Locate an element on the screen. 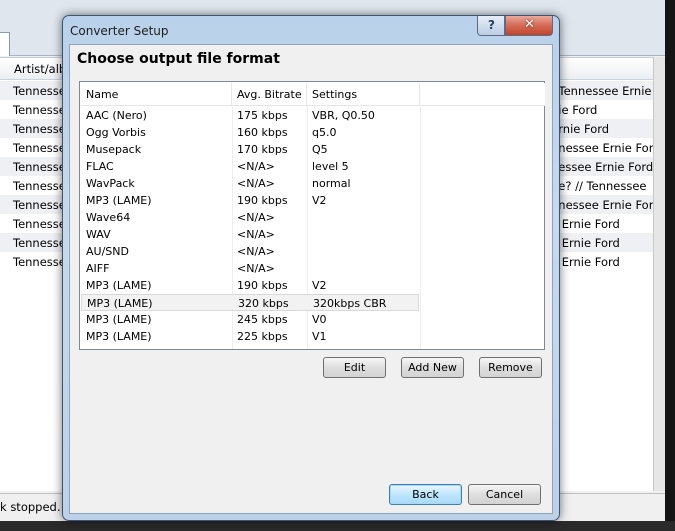  format-row: FLAC <N/A> level 5 is located at coordinates (250, 166).